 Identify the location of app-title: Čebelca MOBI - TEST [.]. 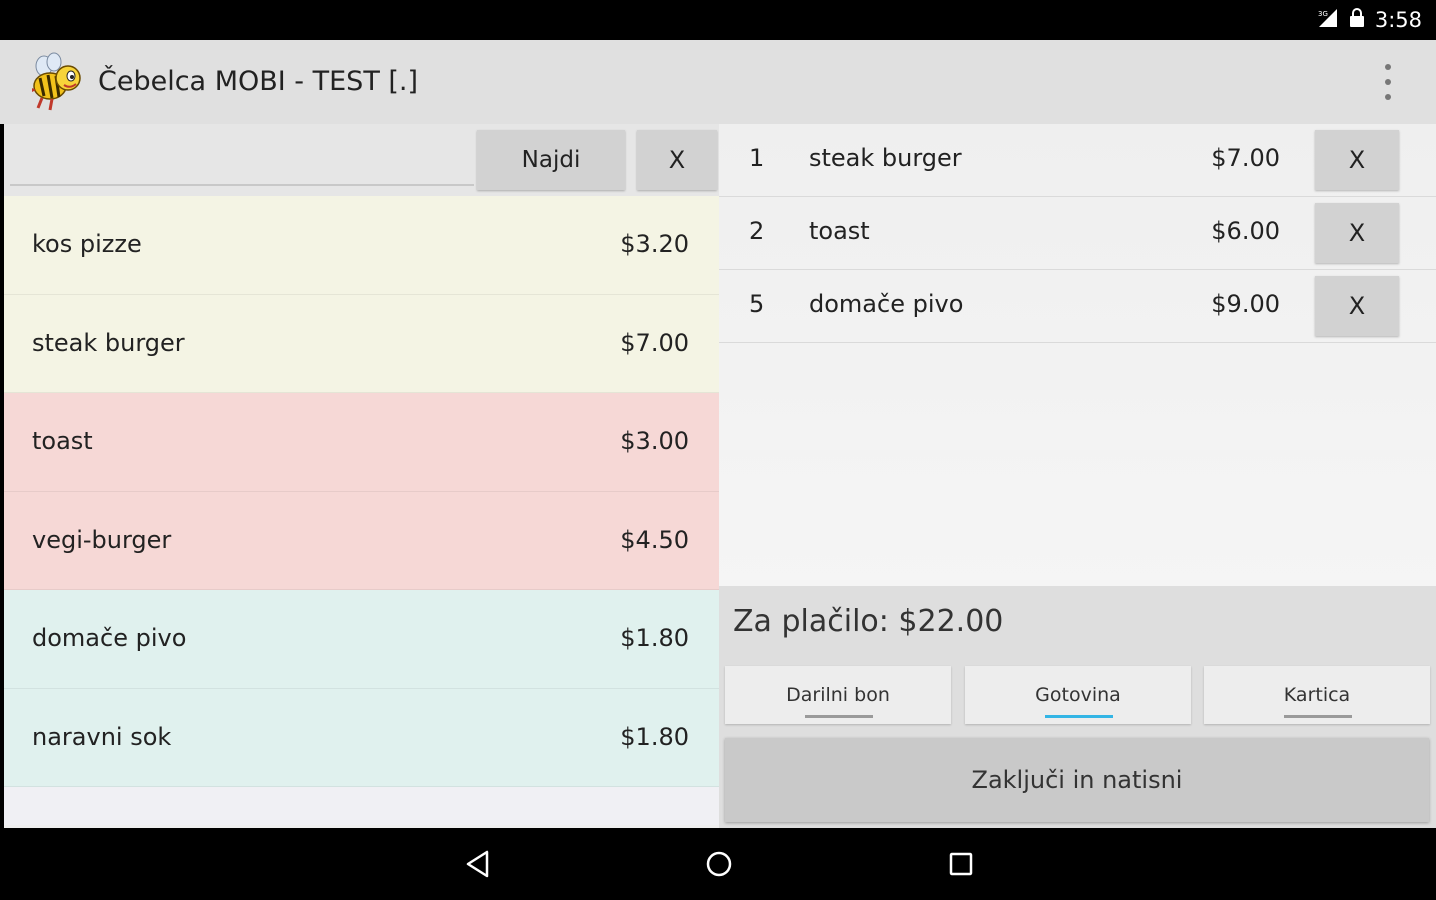
(258, 81).